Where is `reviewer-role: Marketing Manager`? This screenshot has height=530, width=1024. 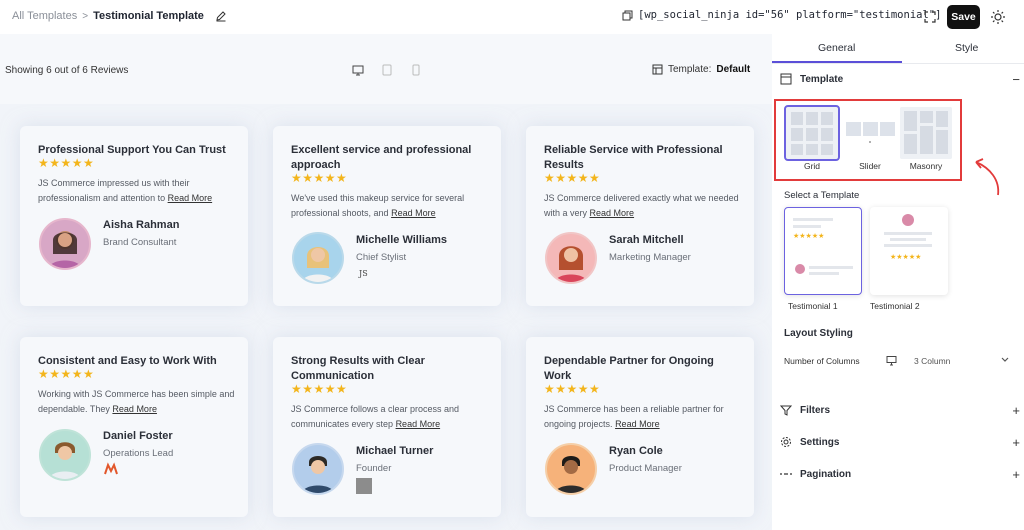 reviewer-role: Marketing Manager is located at coordinates (650, 257).